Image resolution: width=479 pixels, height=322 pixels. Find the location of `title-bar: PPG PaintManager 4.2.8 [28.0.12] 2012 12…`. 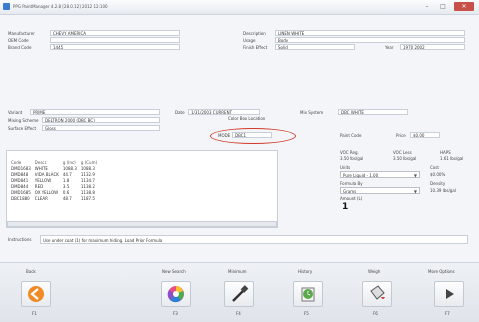

title-bar: PPG PaintManager 4.2.8 [28.0.12] 2012 12… is located at coordinates (239, 7).